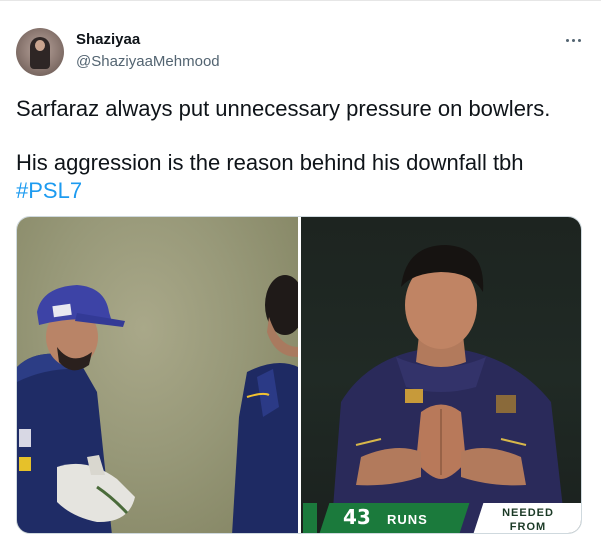 The image size is (601, 552). I want to click on author-handle: @ShaziyaaMehmood, so click(148, 61).